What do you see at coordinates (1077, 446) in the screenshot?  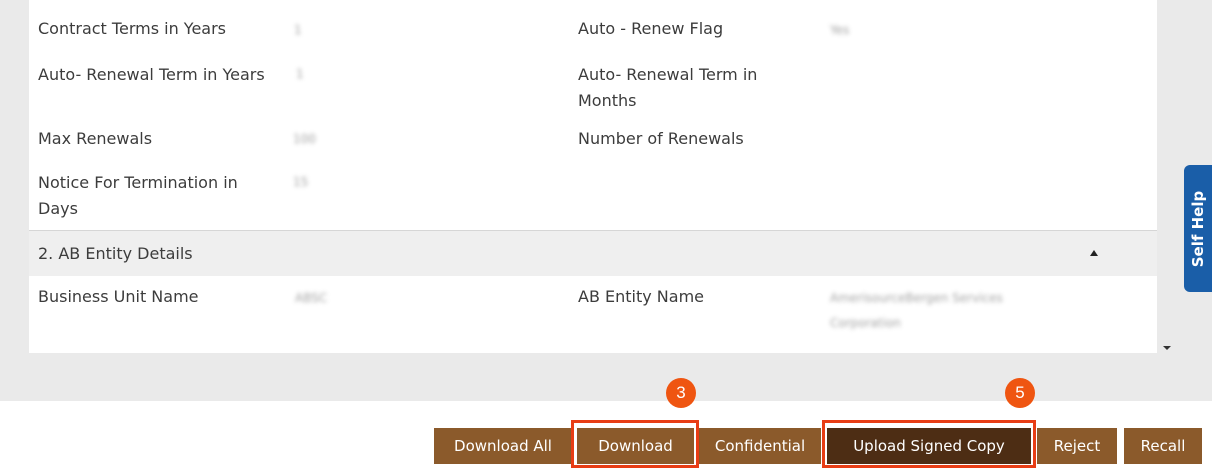 I see `reject-button: Reject` at bounding box center [1077, 446].